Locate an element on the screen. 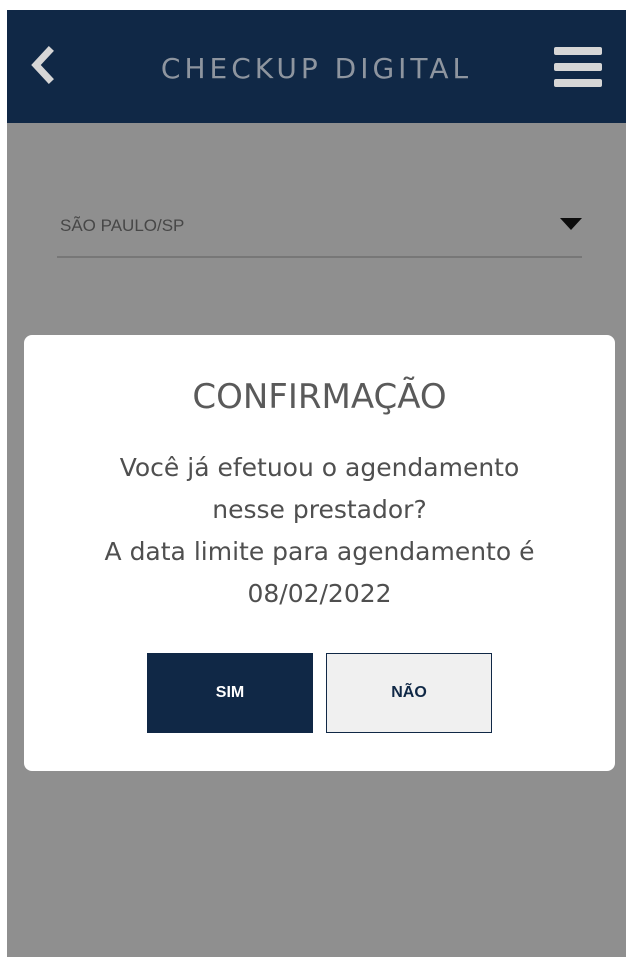 The height and width of the screenshot is (957, 626). dialog-message-line: A data limite para agendamento é is located at coordinates (319, 551).